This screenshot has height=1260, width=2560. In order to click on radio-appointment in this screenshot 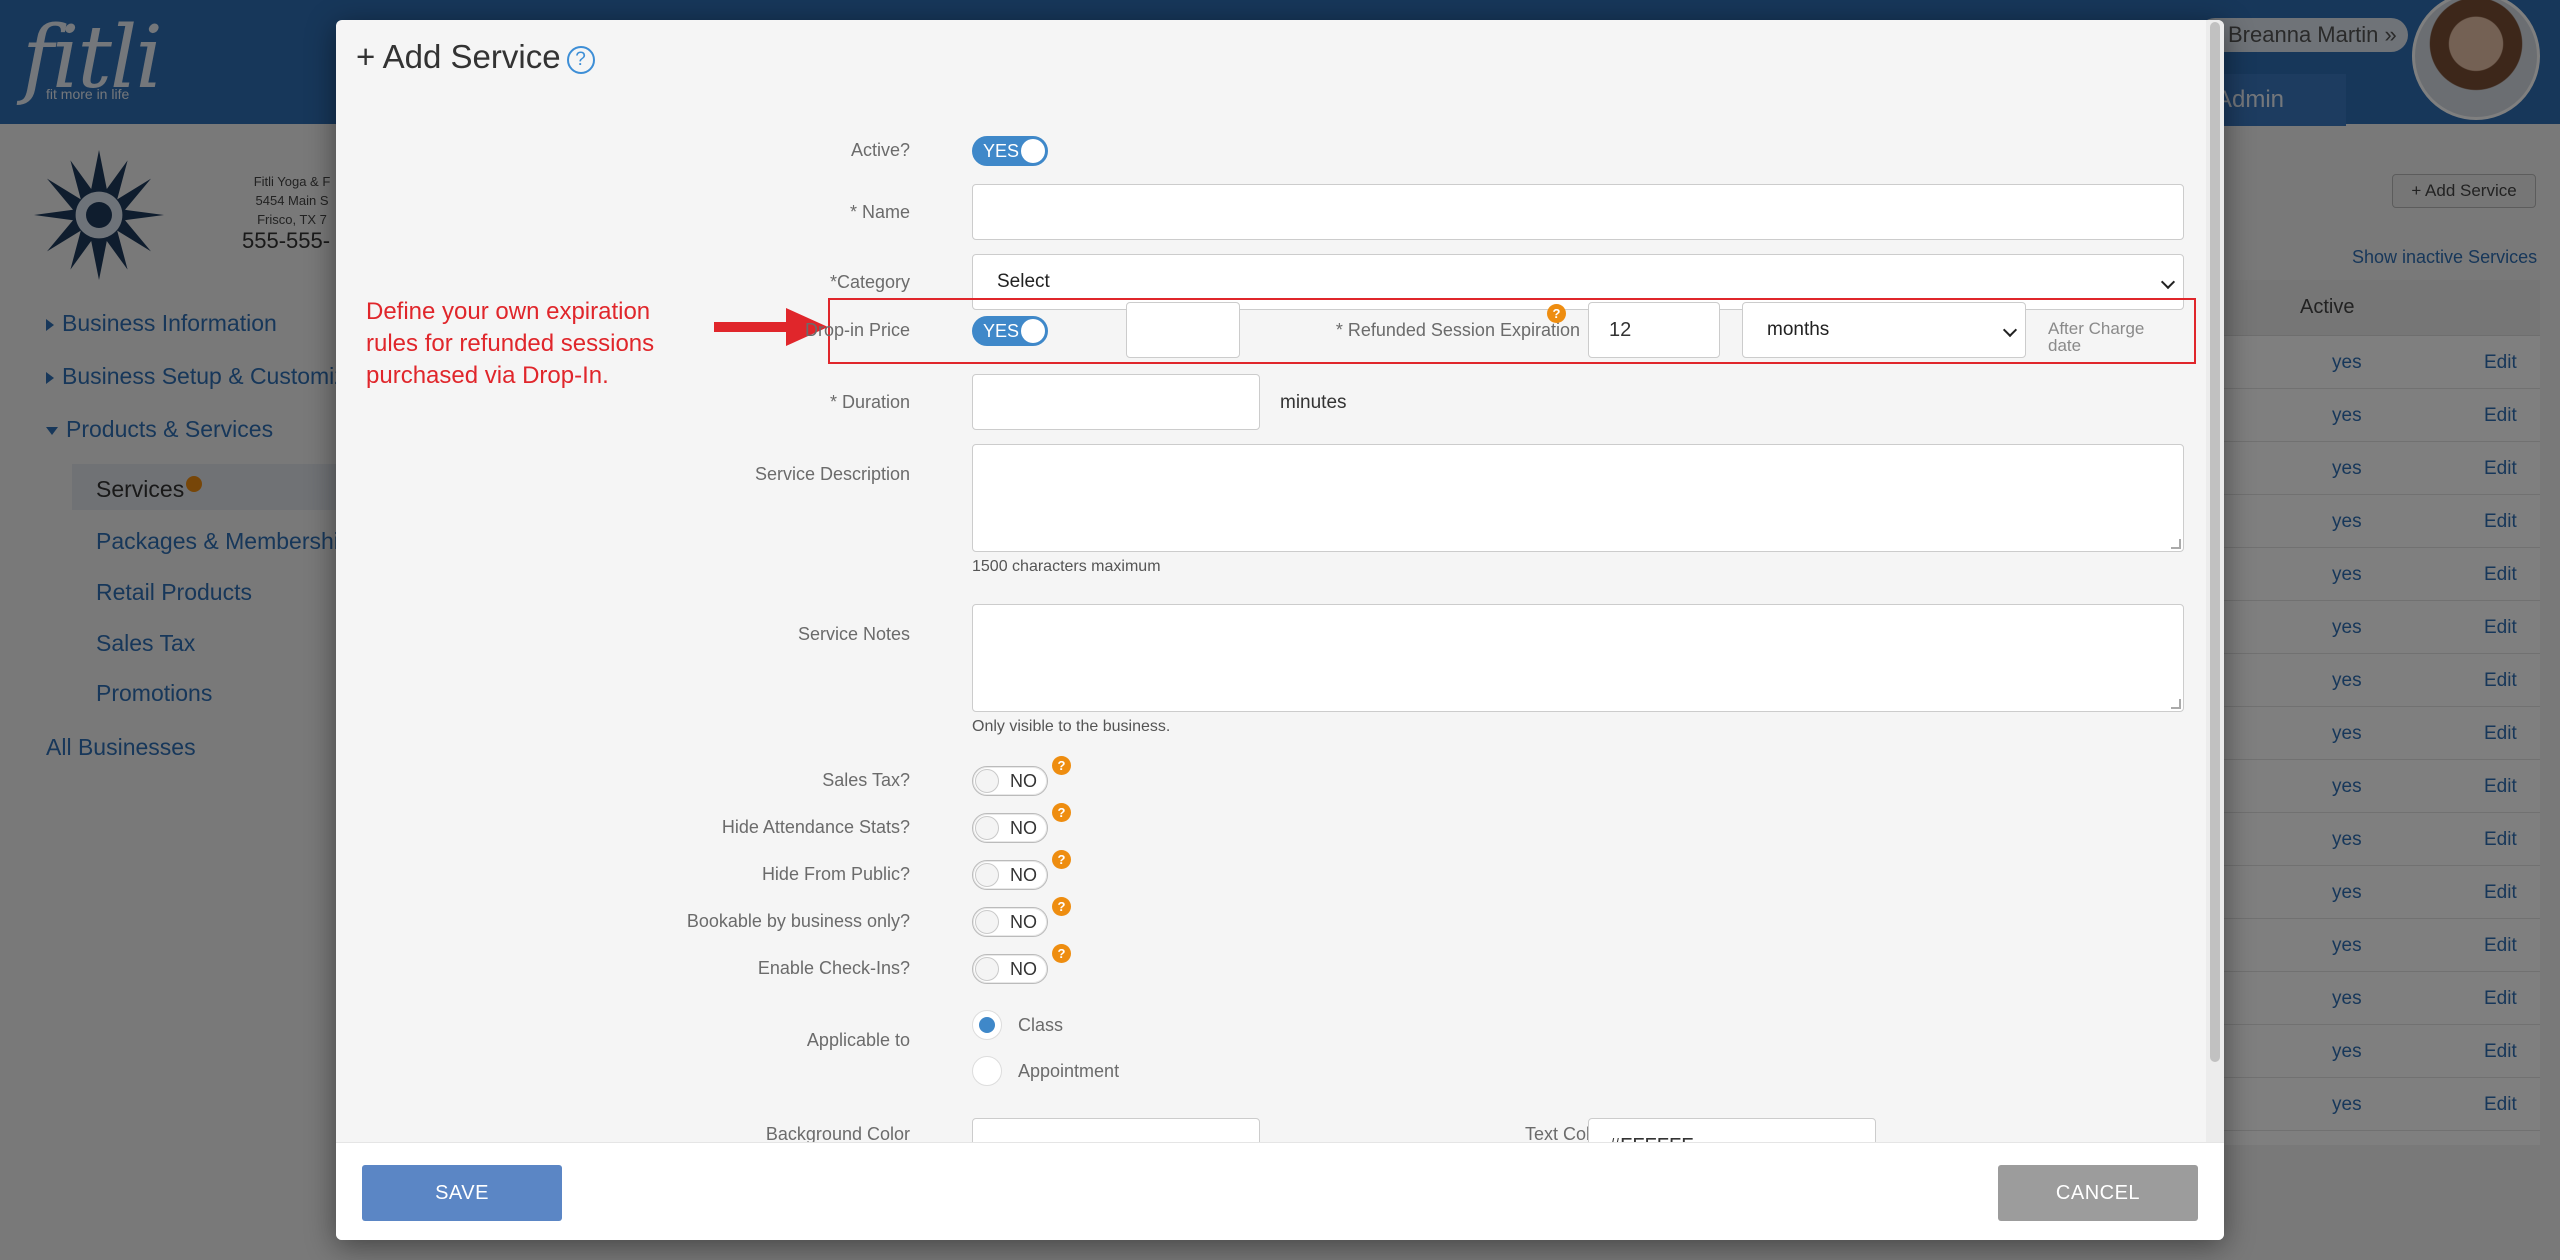, I will do `click(987, 1071)`.